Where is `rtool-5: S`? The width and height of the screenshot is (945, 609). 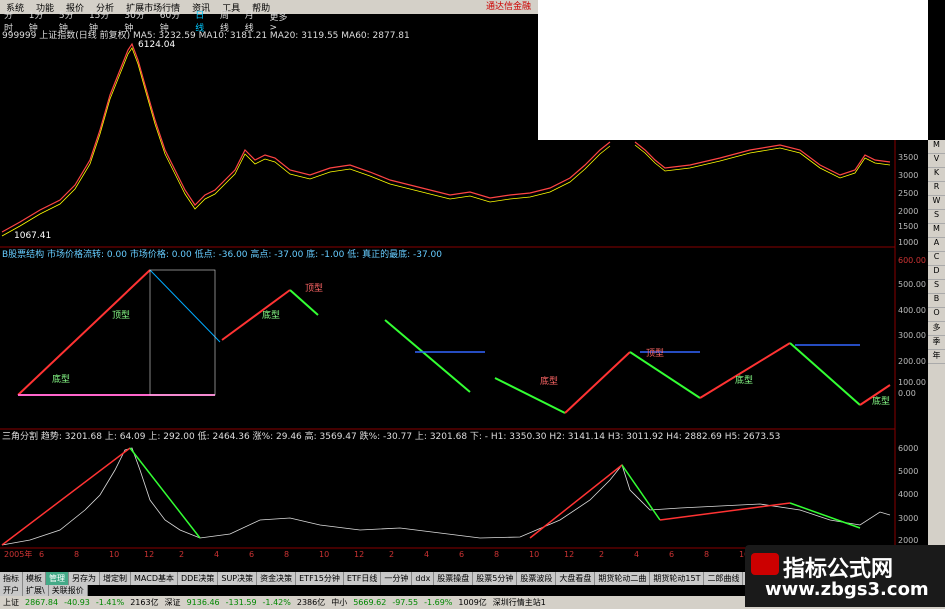 rtool-5: S is located at coordinates (936, 217).